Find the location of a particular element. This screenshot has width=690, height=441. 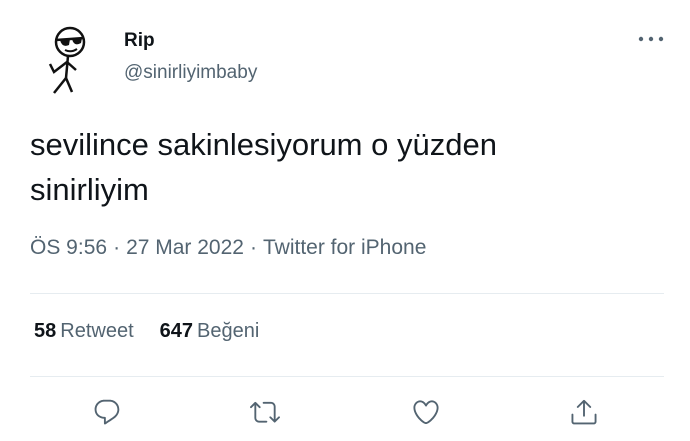

tweet-stats: 58 Retweet 647 Beğeni is located at coordinates (159, 331).